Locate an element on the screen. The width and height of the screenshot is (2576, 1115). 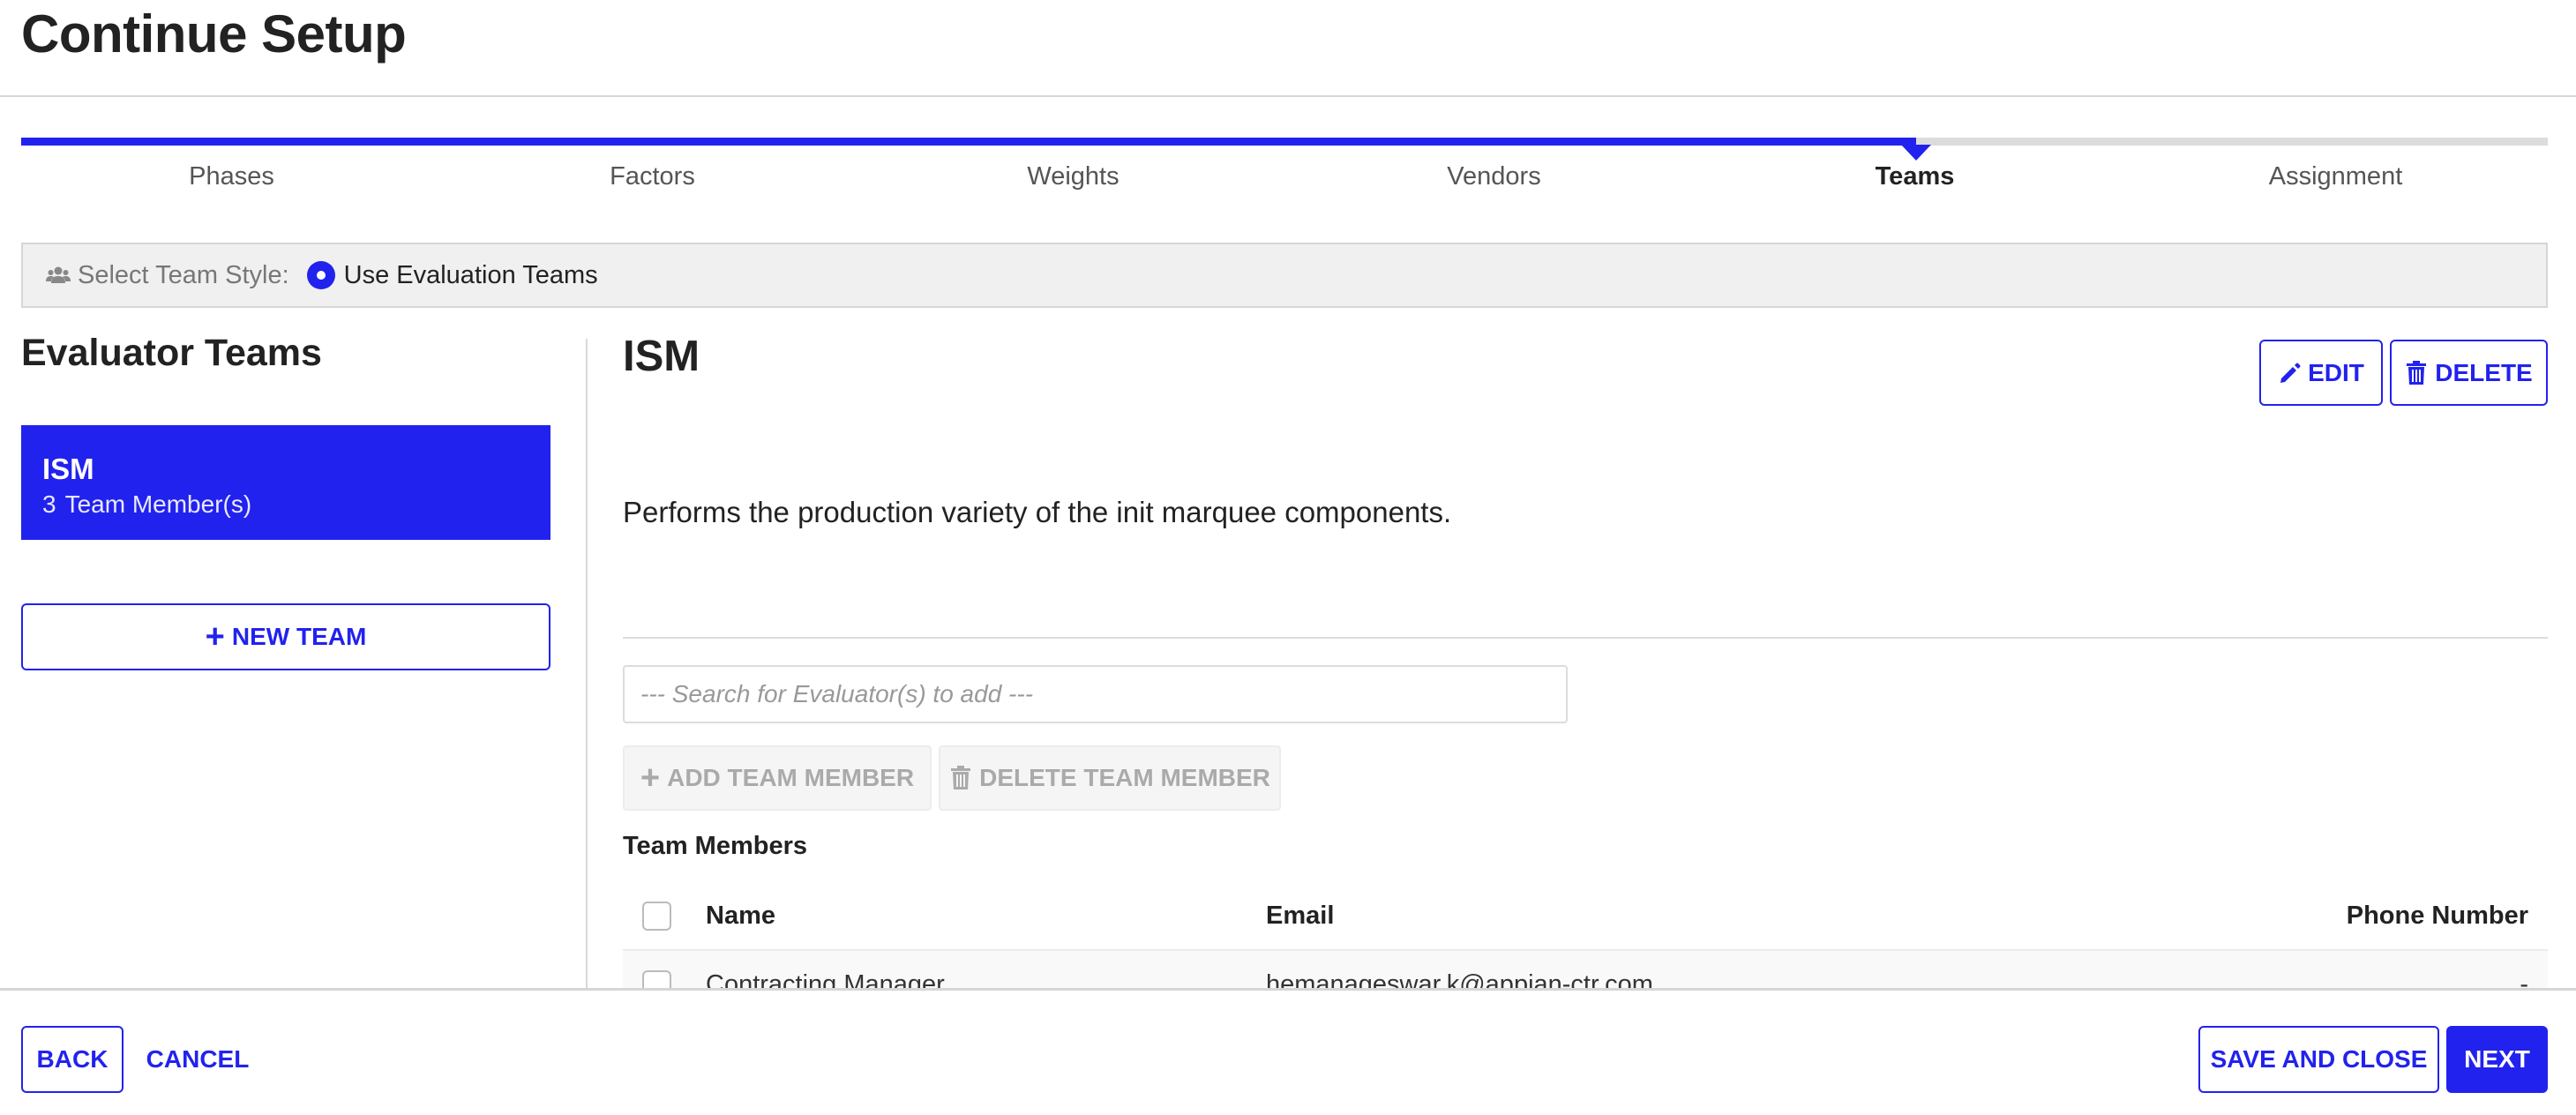
new-team-button: + NEW TEAM is located at coordinates (286, 637).